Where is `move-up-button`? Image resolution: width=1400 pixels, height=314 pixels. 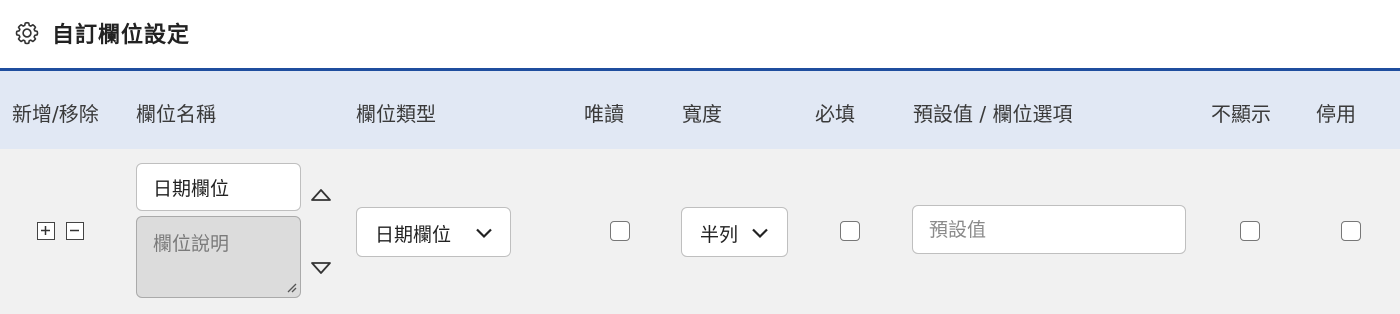
move-up-button is located at coordinates (321, 195).